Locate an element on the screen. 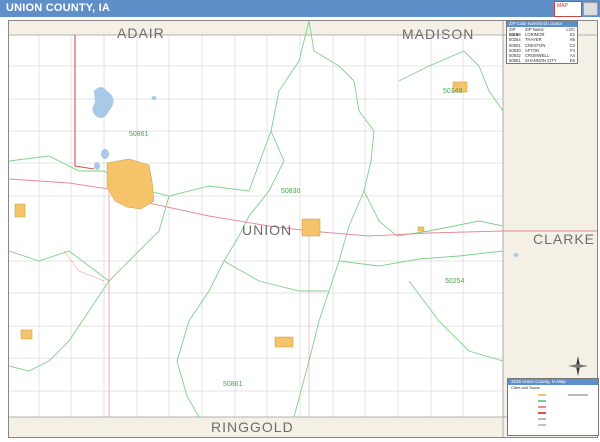 The image size is (600, 442). county-label-adair: ADAIR is located at coordinates (141, 33).